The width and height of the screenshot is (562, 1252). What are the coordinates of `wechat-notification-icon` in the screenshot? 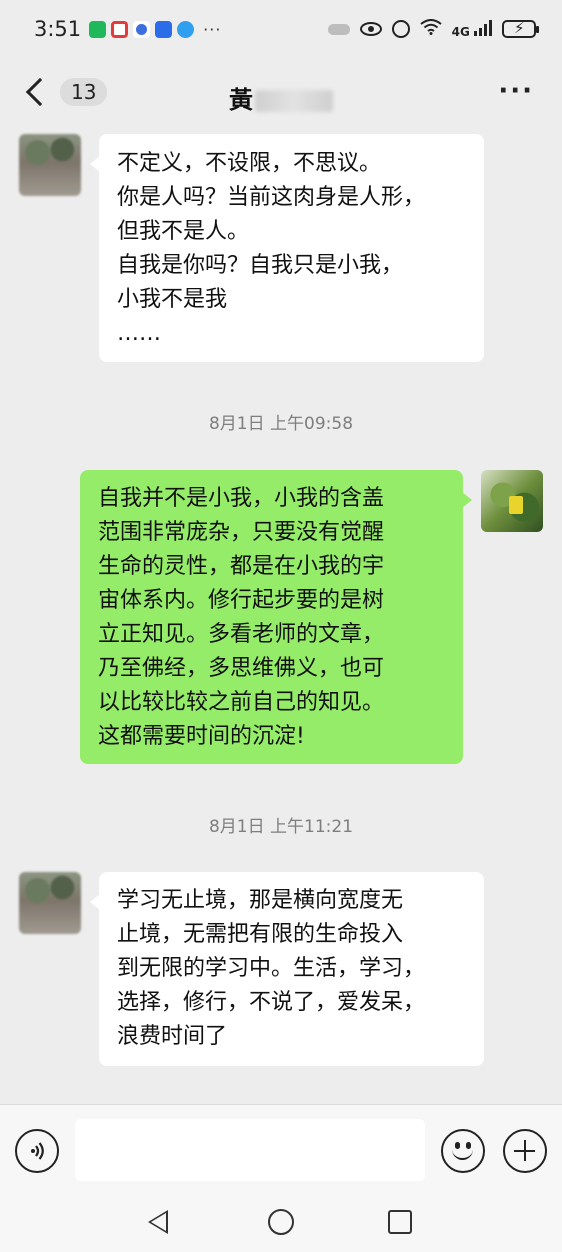 It's located at (98, 29).